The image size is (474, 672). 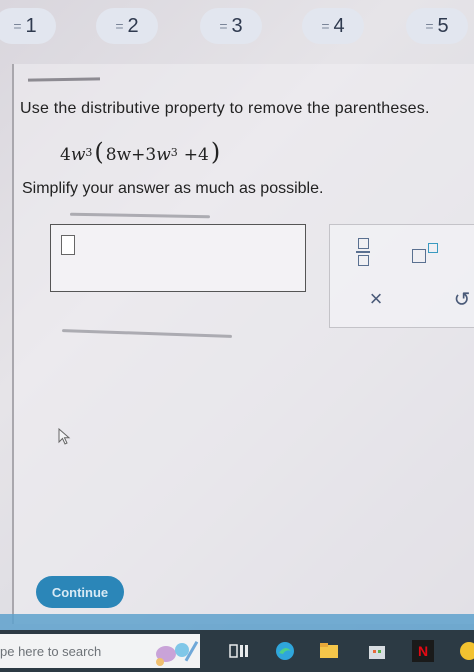 What do you see at coordinates (174, 152) in the screenshot?
I see `expr-inner-exp: 3` at bounding box center [174, 152].